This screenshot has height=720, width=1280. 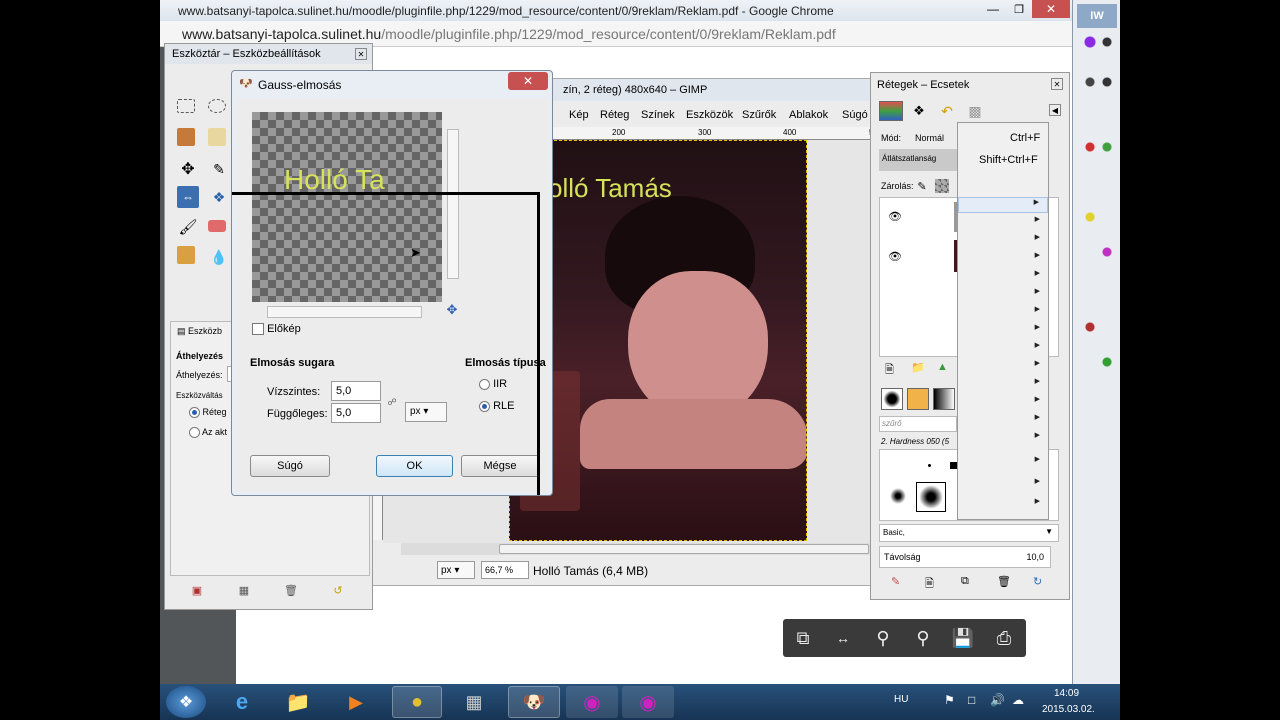 I want to click on menu-item-light: ▶, so click(x=1003, y=277).